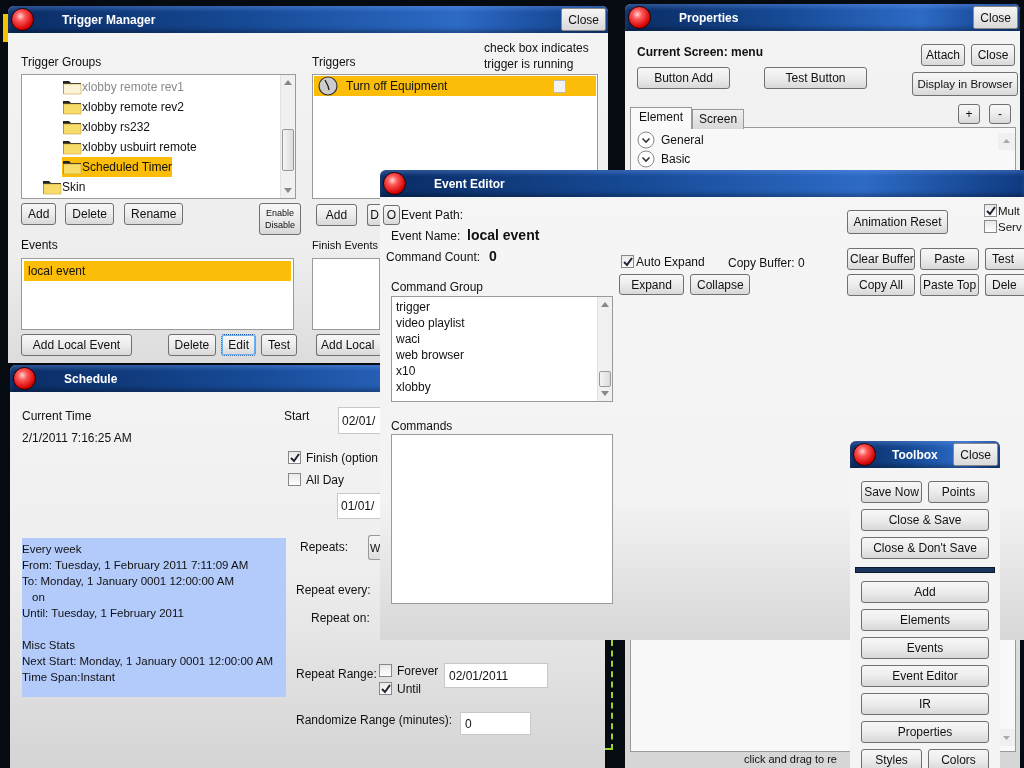 This screenshot has height=768, width=1024. I want to click on checkbox-label: All Day, so click(325, 480).